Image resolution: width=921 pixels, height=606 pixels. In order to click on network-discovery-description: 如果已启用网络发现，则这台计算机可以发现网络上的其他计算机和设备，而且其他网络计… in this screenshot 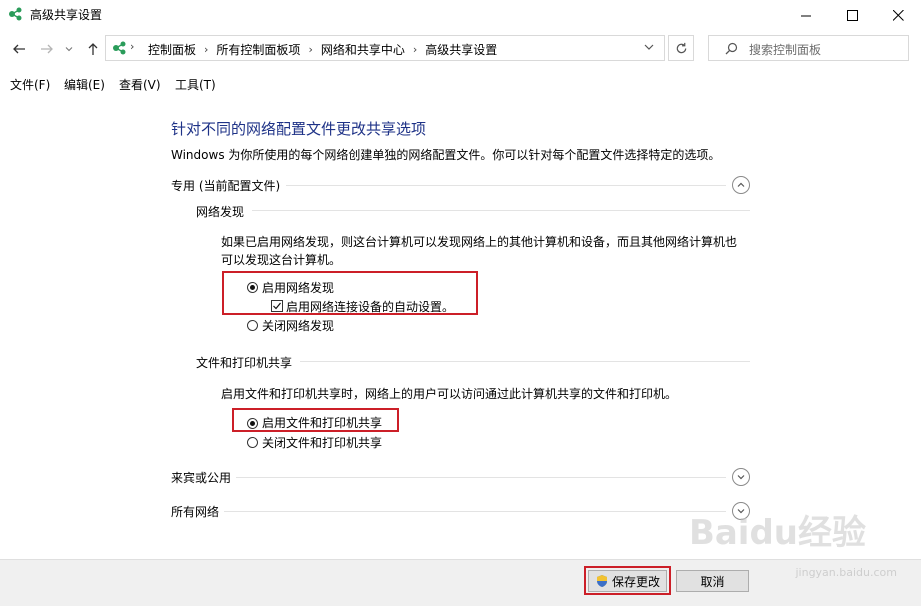, I will do `click(479, 251)`.